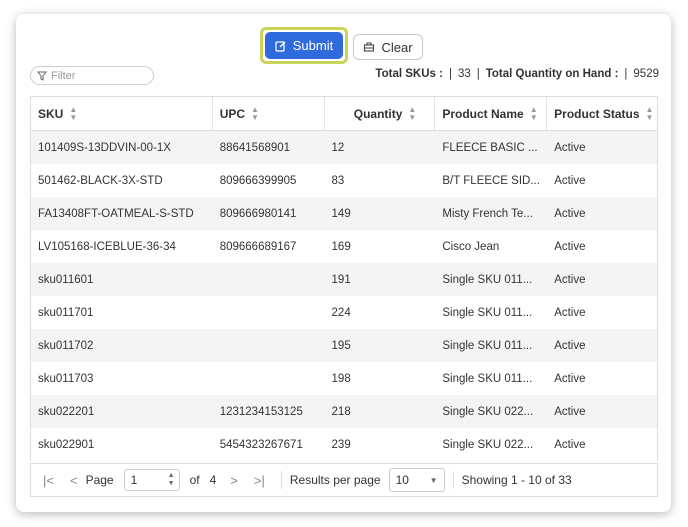 This screenshot has height=527, width=688. I want to click on clear-button: Clear, so click(388, 47).